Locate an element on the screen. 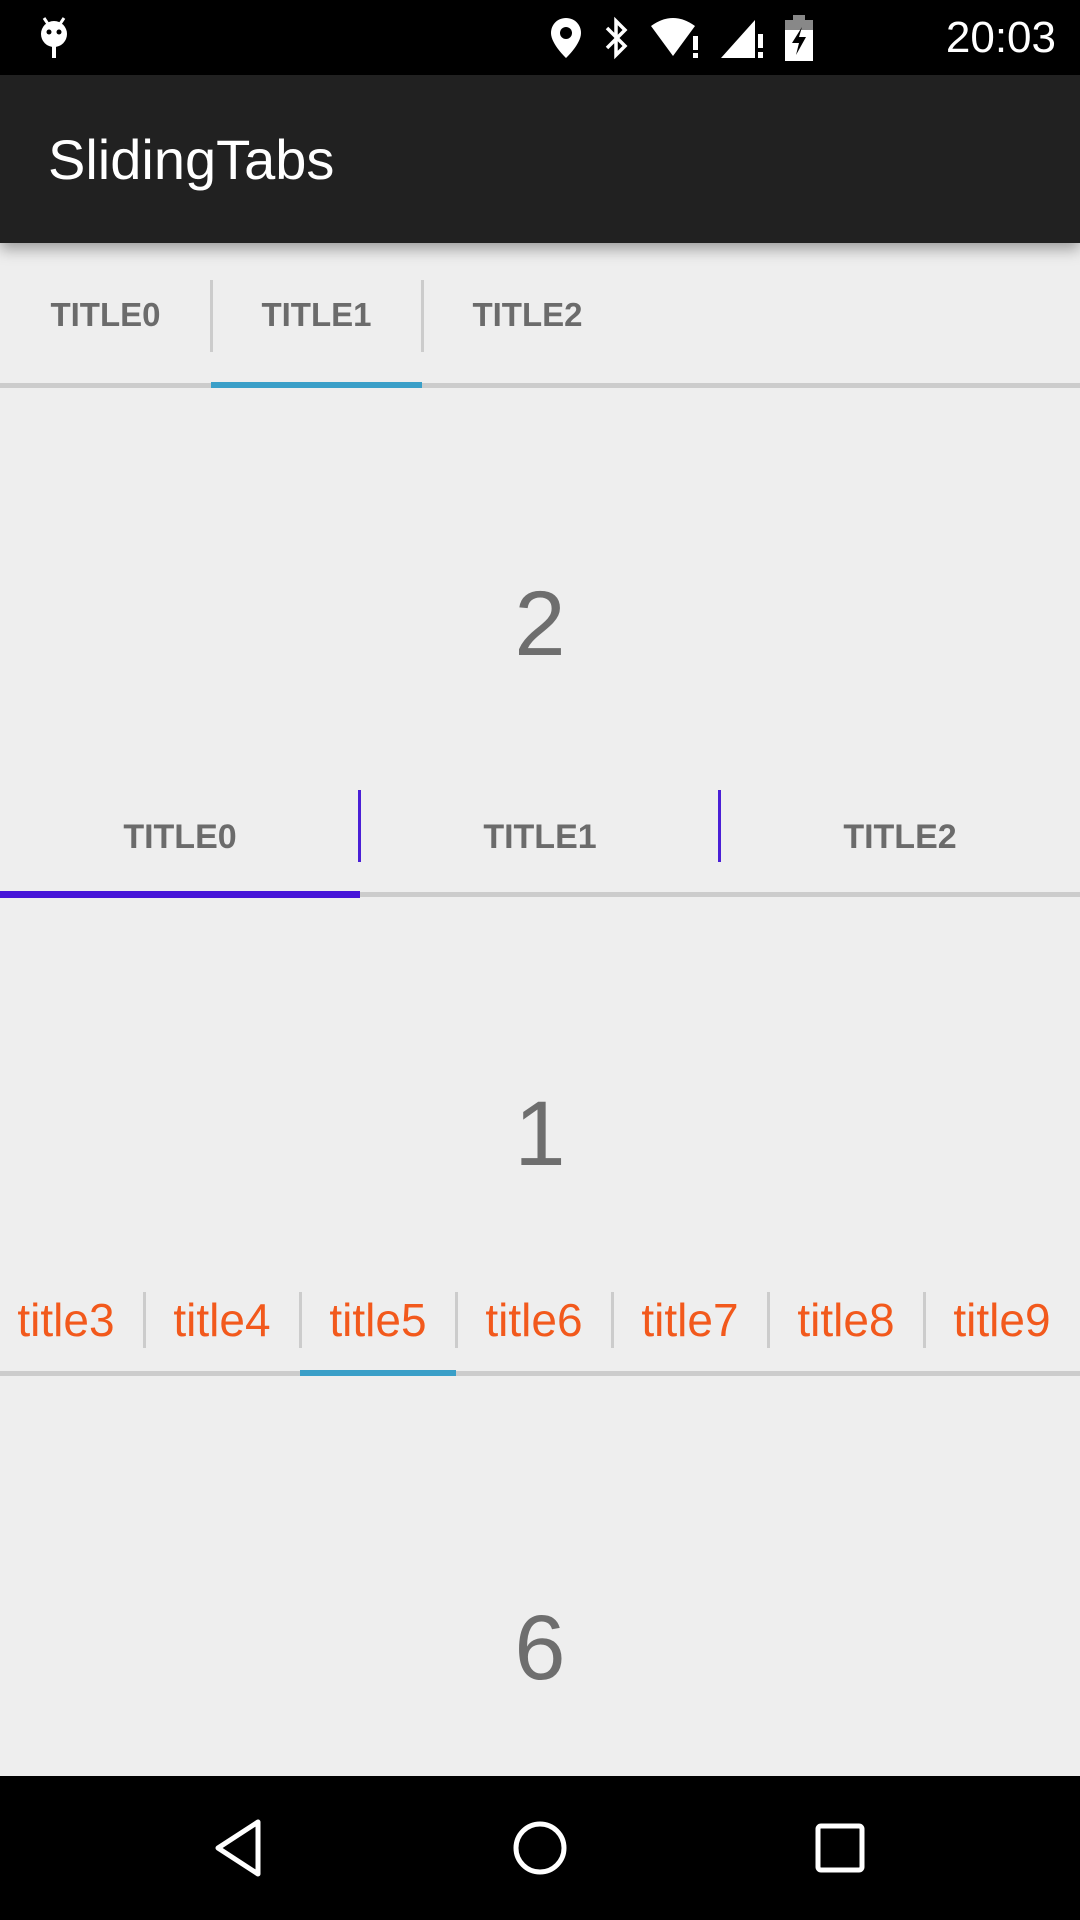 Image resolution: width=1080 pixels, height=1920 pixels. home-icon is located at coordinates (540, 1848).